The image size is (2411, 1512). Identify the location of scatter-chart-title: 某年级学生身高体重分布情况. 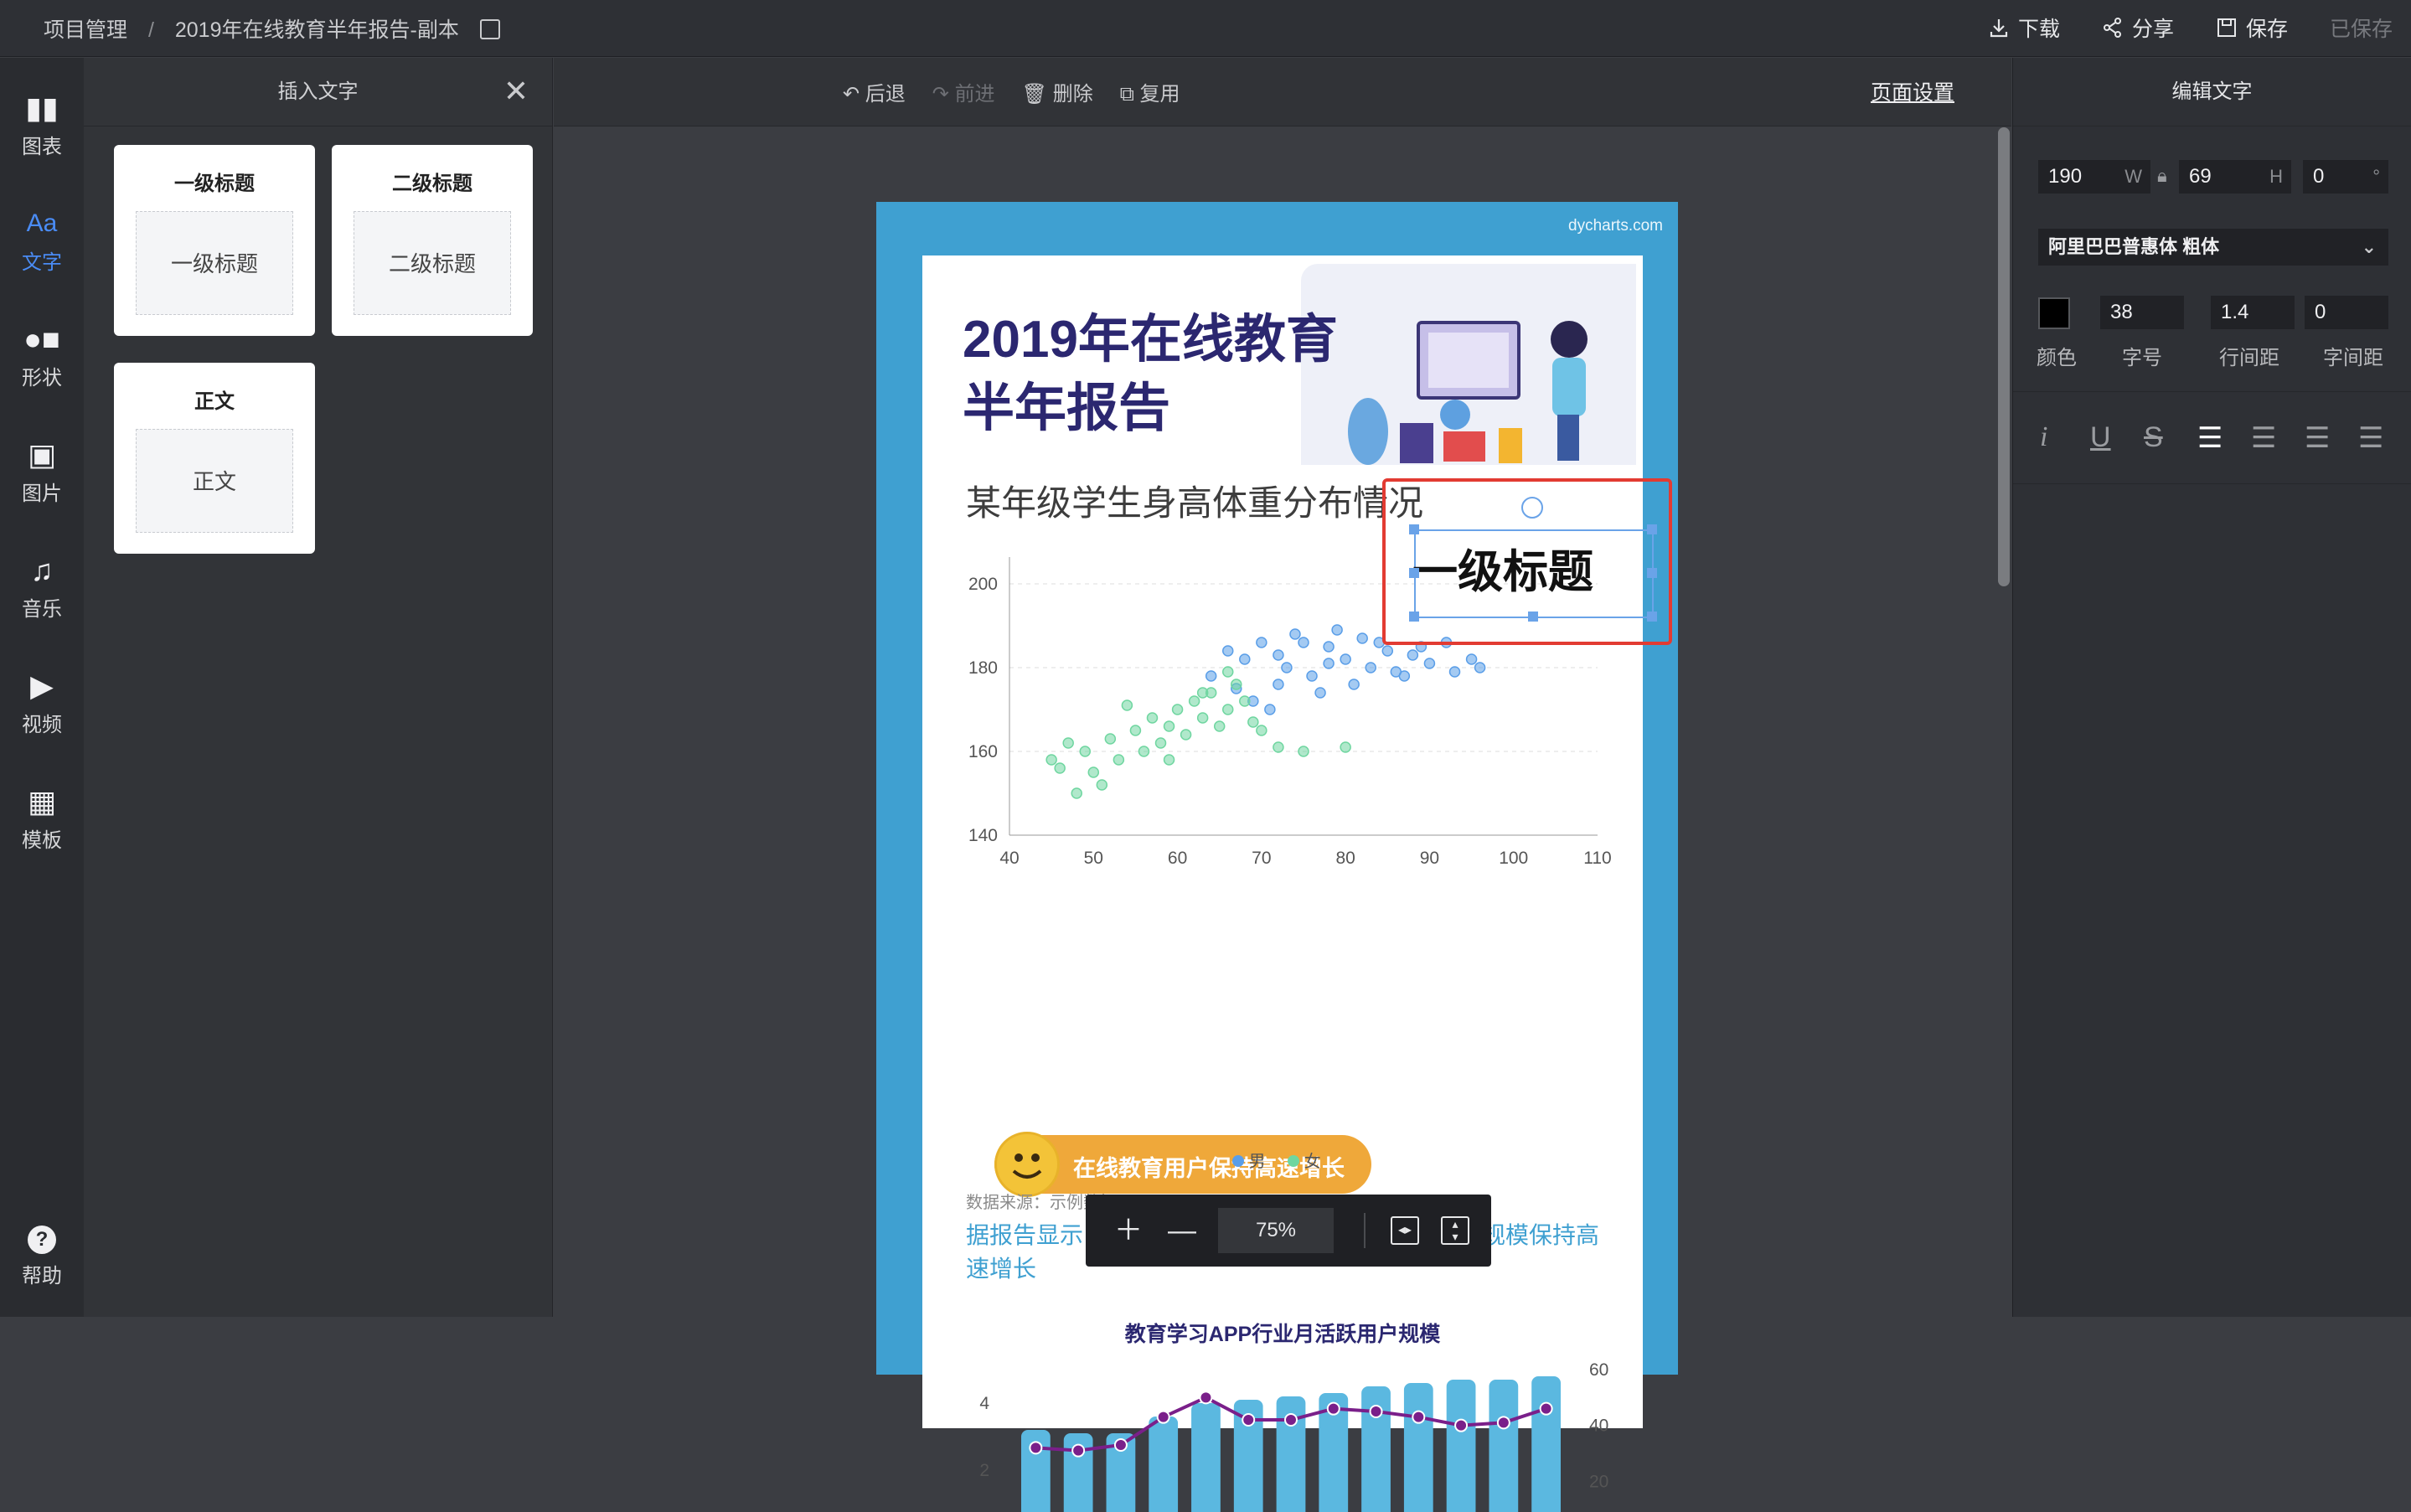
(1194, 500).